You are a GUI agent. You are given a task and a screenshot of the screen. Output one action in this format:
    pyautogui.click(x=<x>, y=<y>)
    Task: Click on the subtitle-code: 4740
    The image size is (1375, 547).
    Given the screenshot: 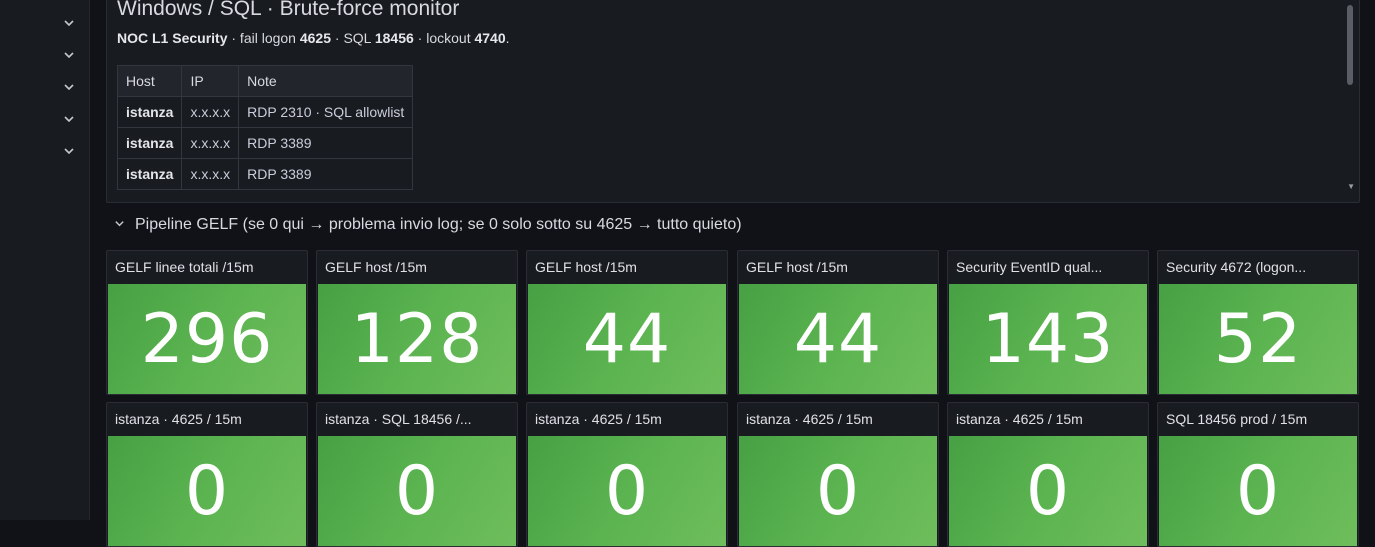 What is the action you would take?
    pyautogui.click(x=490, y=38)
    